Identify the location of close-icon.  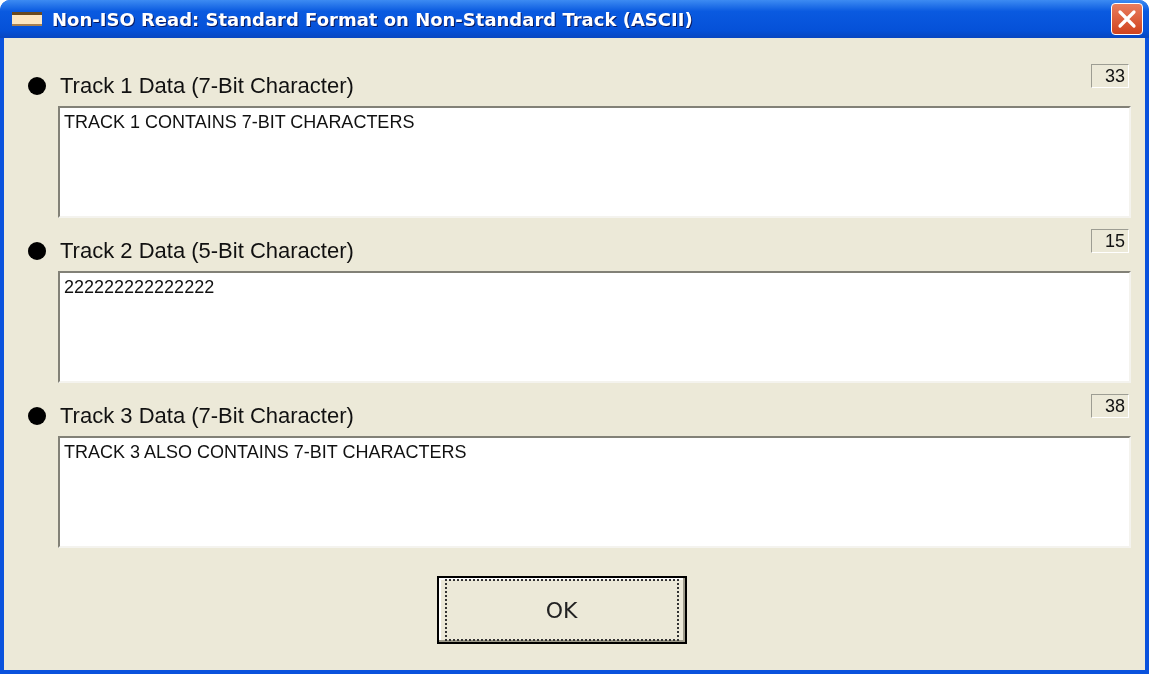
(1127, 19).